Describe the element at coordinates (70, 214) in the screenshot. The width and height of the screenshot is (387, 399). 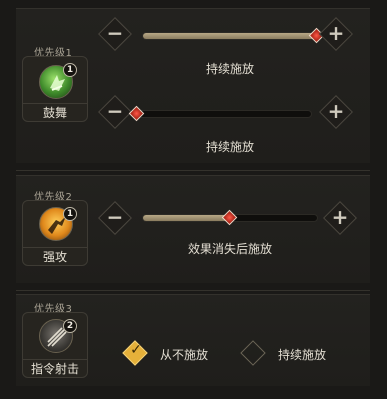
I see `skill-badge-2: 1` at that location.